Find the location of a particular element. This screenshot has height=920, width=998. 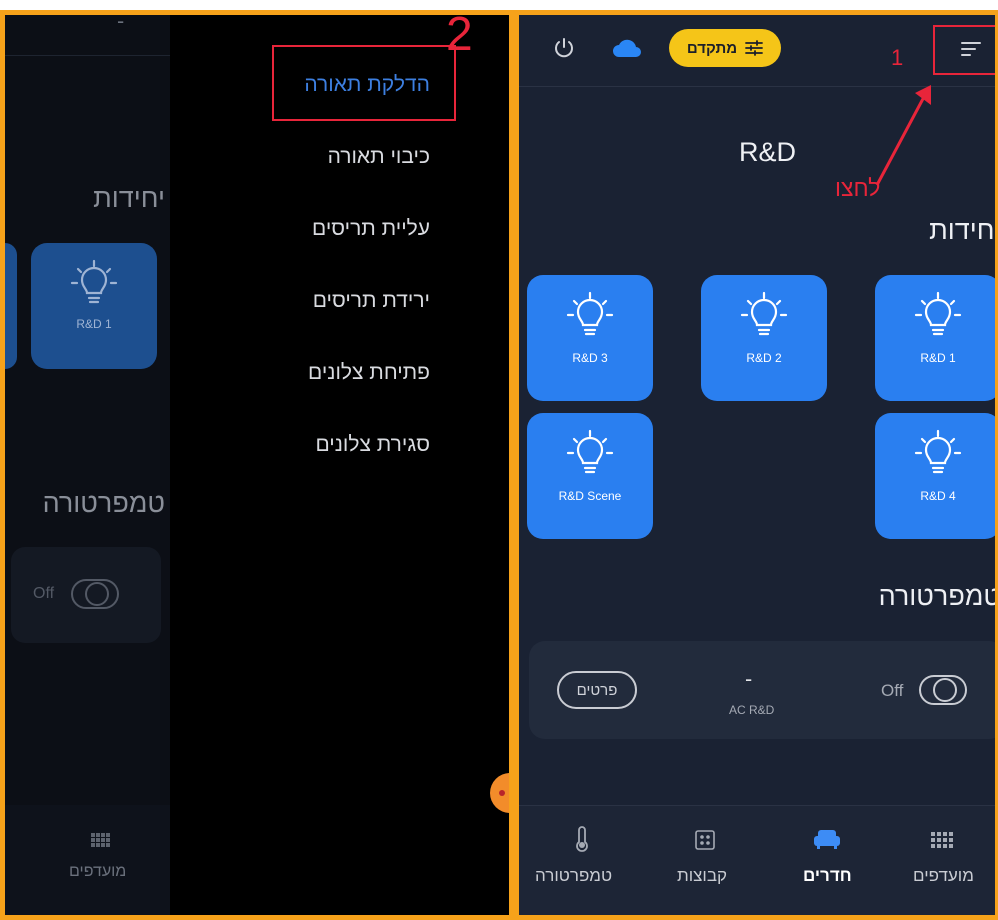

details-button-label: פרטים is located at coordinates (597, 690).